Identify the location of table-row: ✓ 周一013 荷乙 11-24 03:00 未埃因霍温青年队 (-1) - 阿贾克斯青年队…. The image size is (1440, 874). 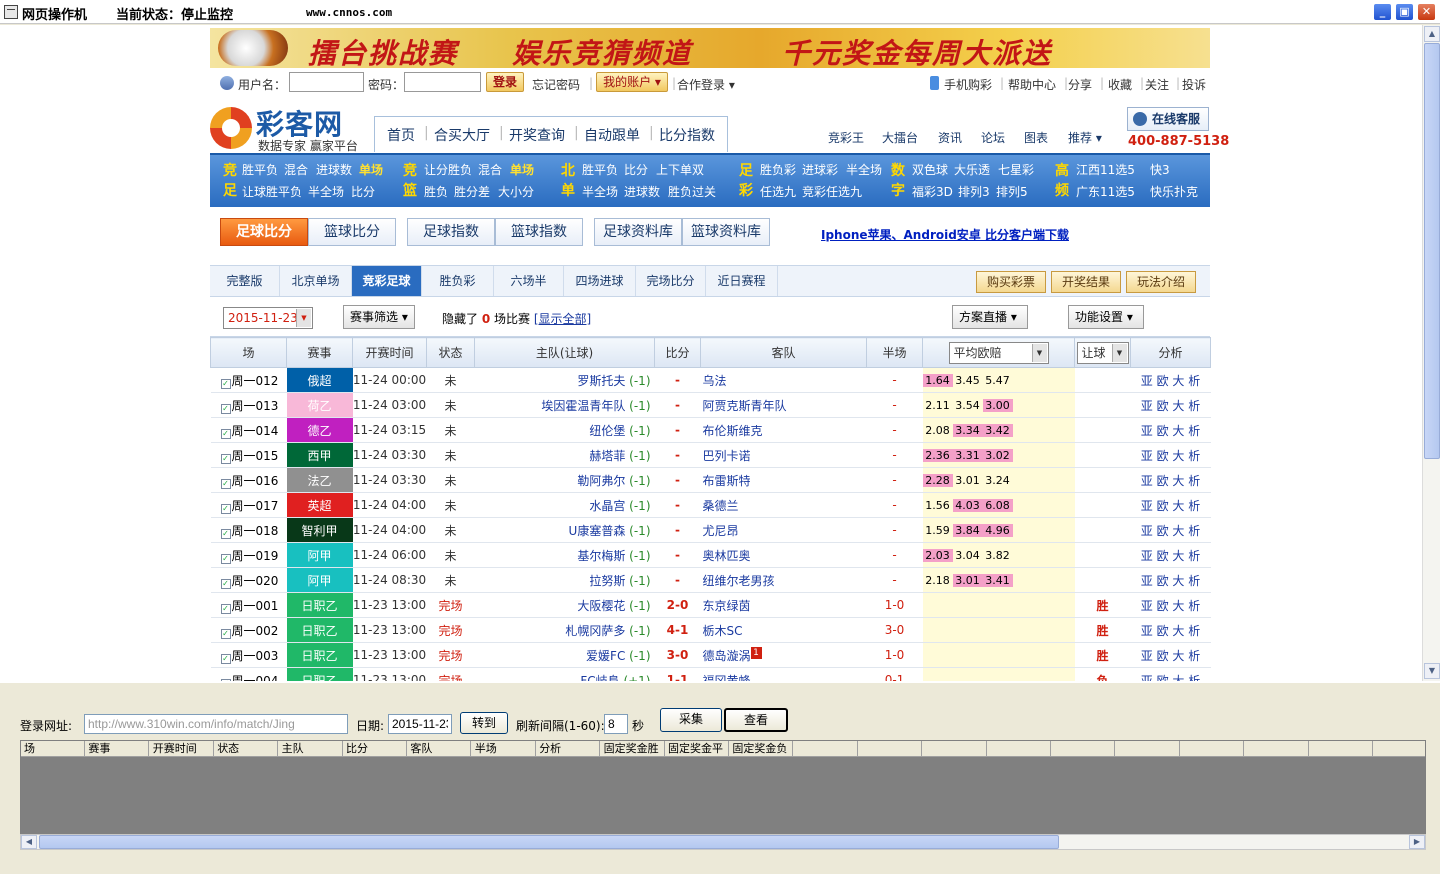
(710, 405).